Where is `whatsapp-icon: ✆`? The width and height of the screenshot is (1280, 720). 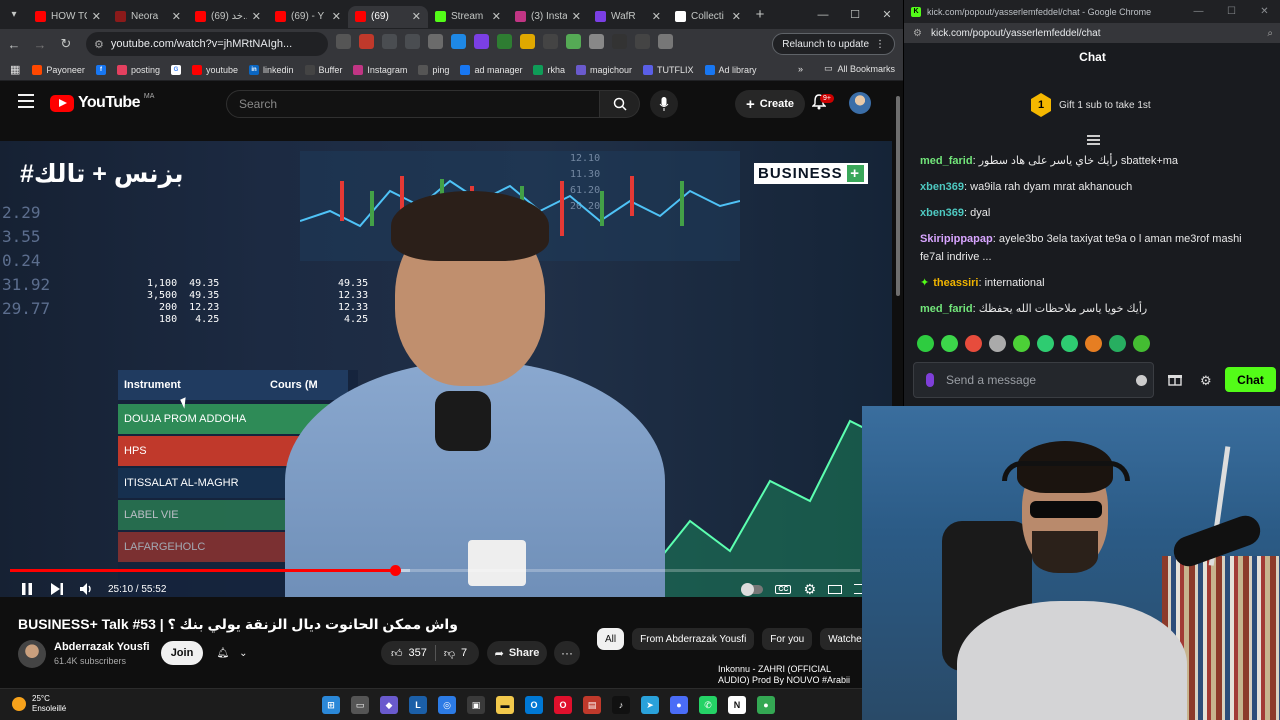 whatsapp-icon: ✆ is located at coordinates (708, 705).